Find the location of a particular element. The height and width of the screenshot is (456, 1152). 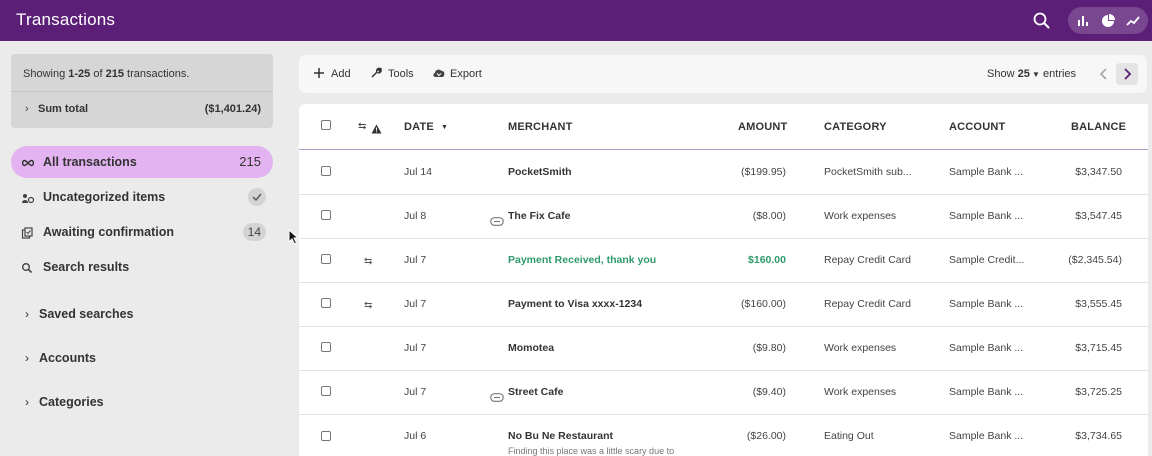

row-amount: ($199.95) is located at coordinates (763, 172).